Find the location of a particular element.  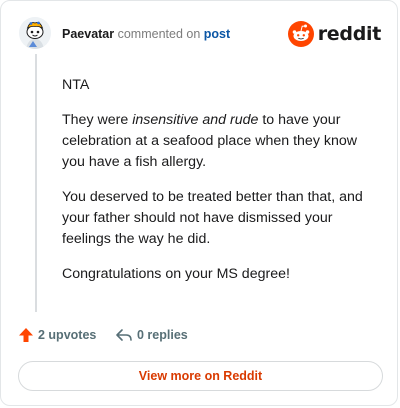

upvote-arrow-icon is located at coordinates (26, 335).